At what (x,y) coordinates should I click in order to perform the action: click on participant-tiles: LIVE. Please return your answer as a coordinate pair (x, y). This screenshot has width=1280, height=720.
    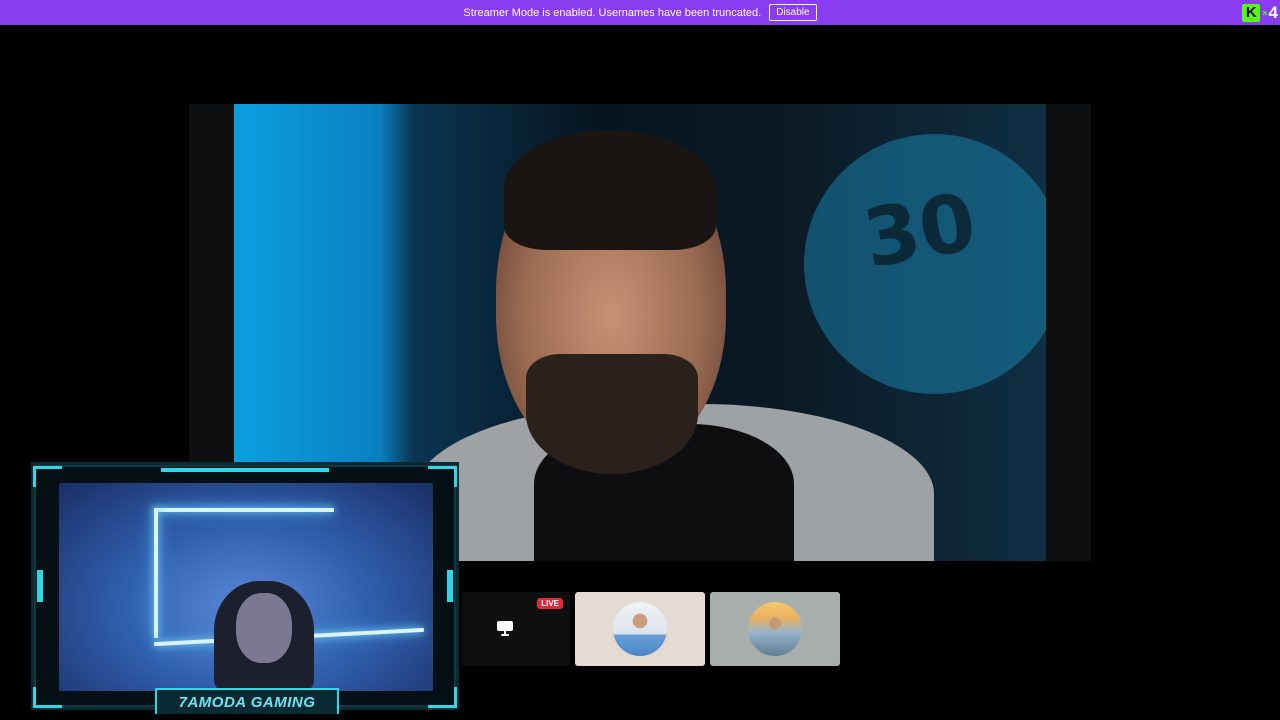
    Looking at the image, I should click on (651, 629).